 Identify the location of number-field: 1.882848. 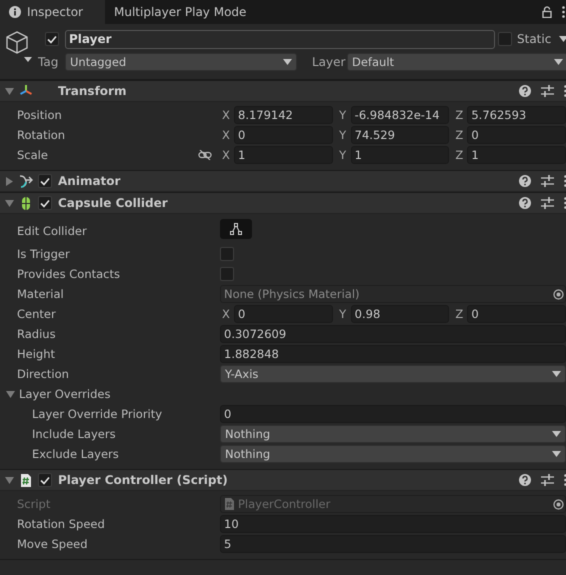
(393, 354).